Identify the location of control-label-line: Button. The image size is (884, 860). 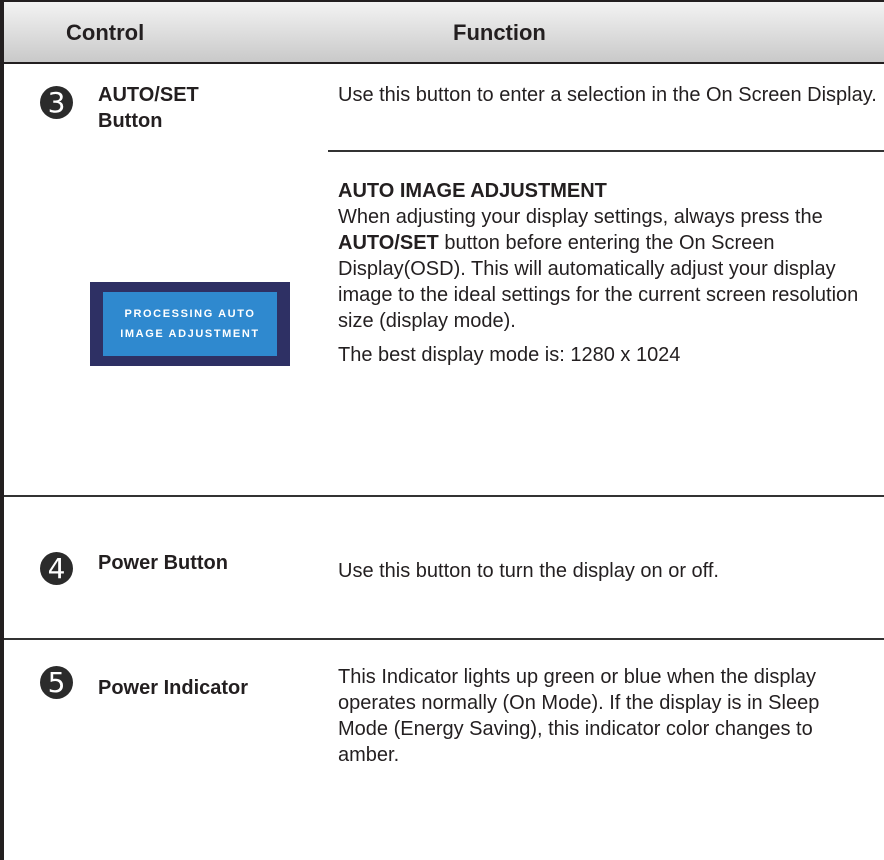
(130, 121).